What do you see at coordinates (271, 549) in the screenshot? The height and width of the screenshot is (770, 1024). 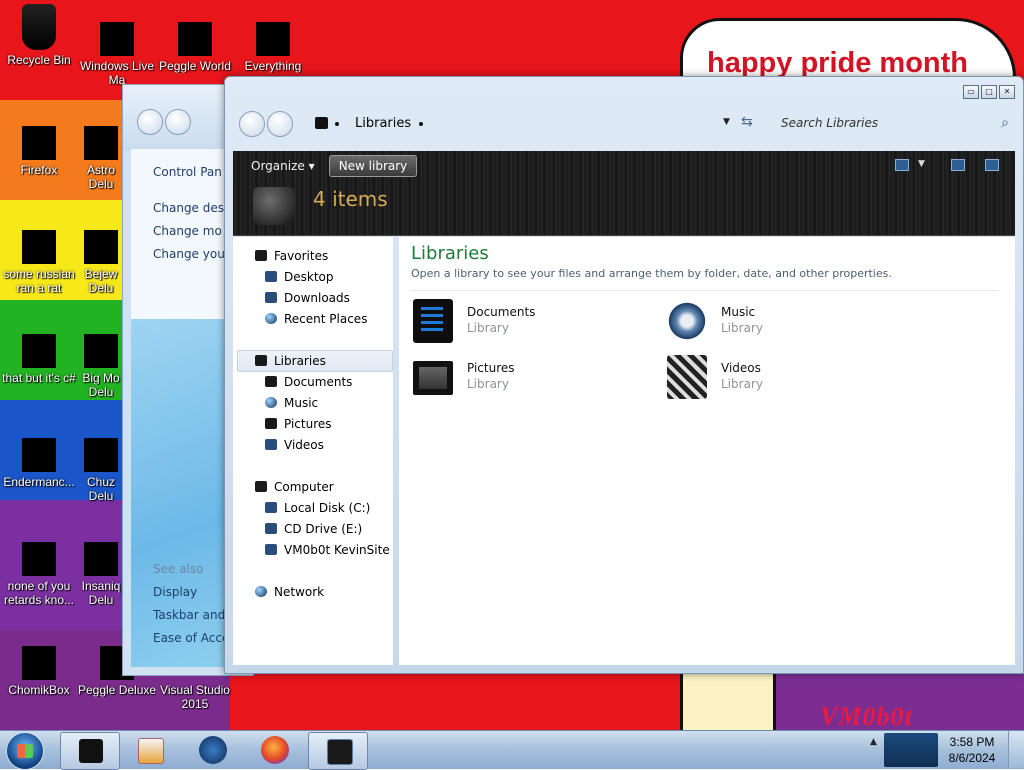 I see `network-drive-icon` at bounding box center [271, 549].